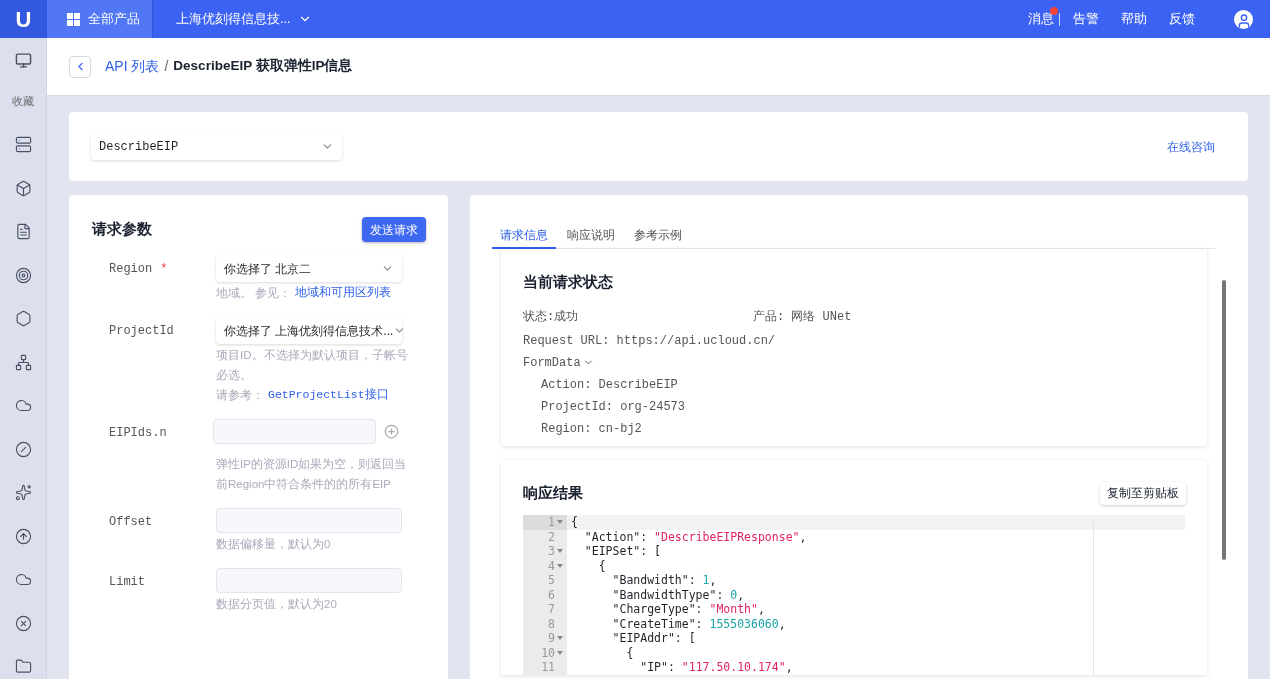 Image resolution: width=1270 pixels, height=679 pixels. I want to click on help-text: 地域。 参见：, so click(254, 293).